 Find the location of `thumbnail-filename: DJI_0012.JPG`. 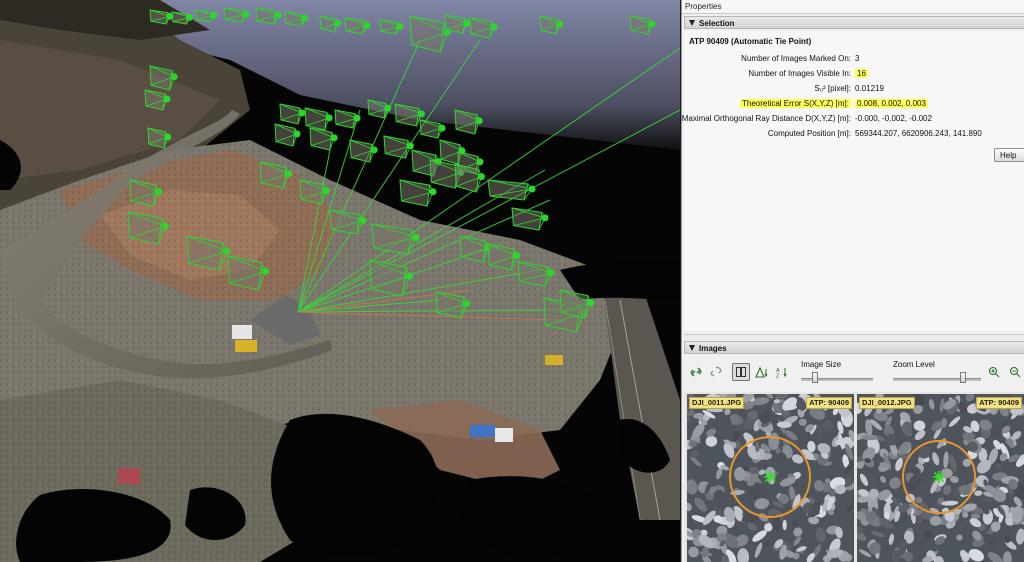

thumbnail-filename: DJI_0012.JPG is located at coordinates (887, 403).